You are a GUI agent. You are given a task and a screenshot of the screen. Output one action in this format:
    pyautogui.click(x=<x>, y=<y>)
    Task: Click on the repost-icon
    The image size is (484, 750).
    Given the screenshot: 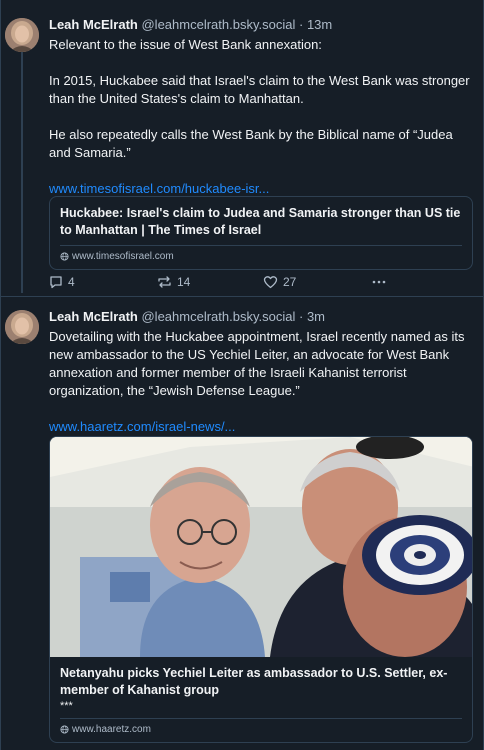 What is the action you would take?
    pyautogui.click(x=164, y=282)
    